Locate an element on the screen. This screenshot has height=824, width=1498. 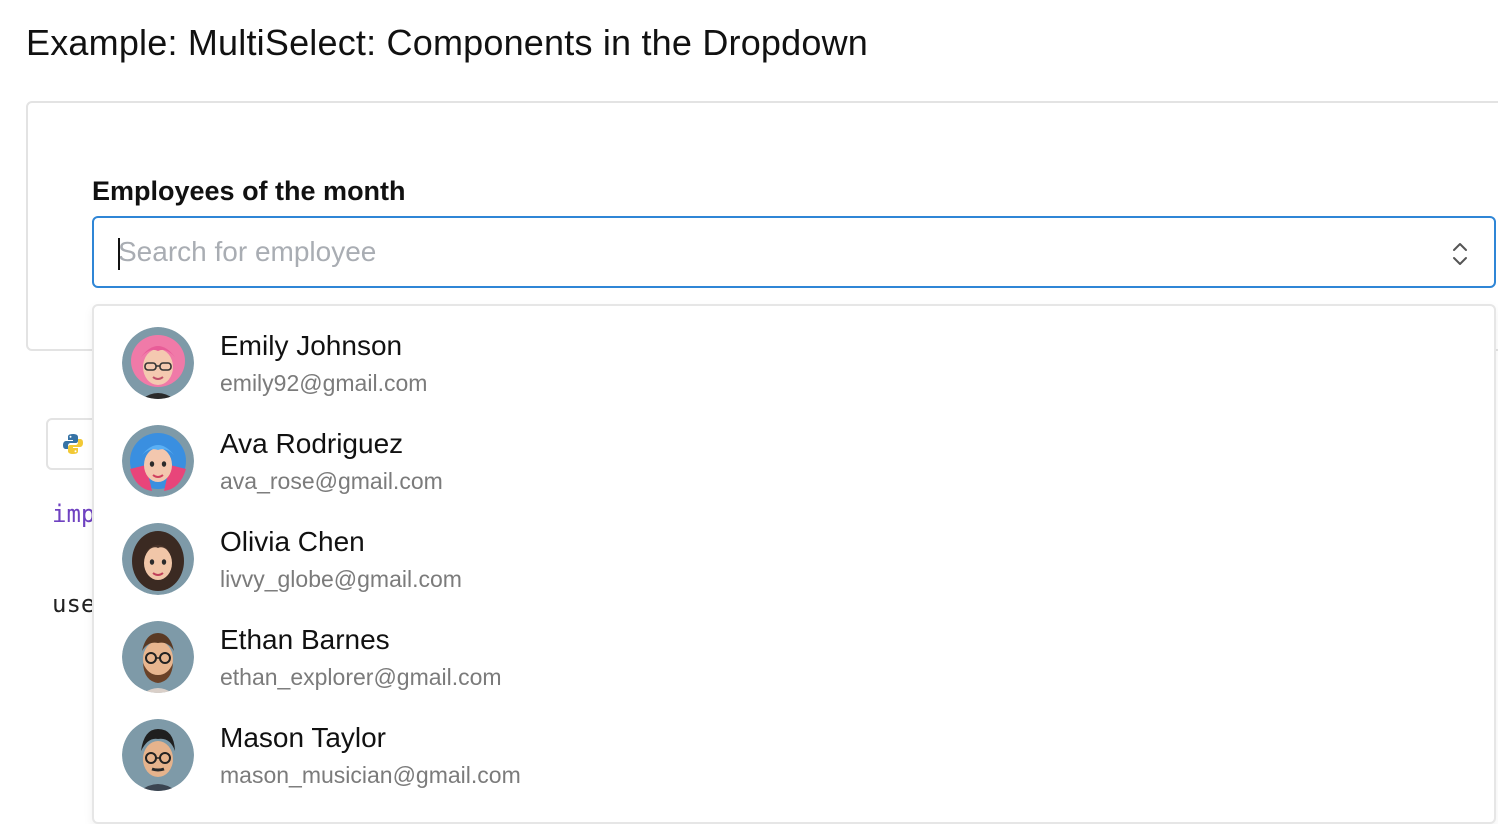
employee-email: ava_rose@gmail.com is located at coordinates (331, 481).